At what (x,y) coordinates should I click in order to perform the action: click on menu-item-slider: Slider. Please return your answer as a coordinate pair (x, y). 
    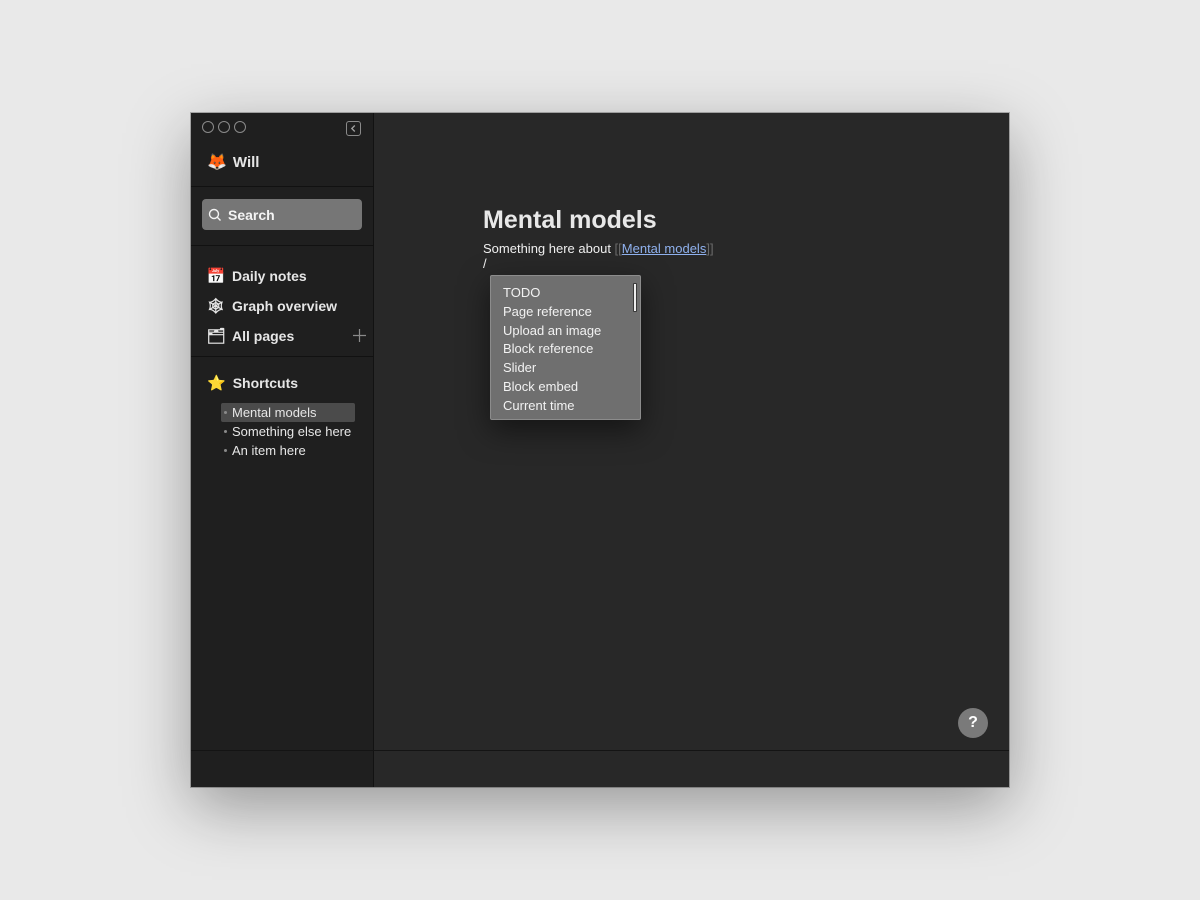
    Looking at the image, I should click on (571, 368).